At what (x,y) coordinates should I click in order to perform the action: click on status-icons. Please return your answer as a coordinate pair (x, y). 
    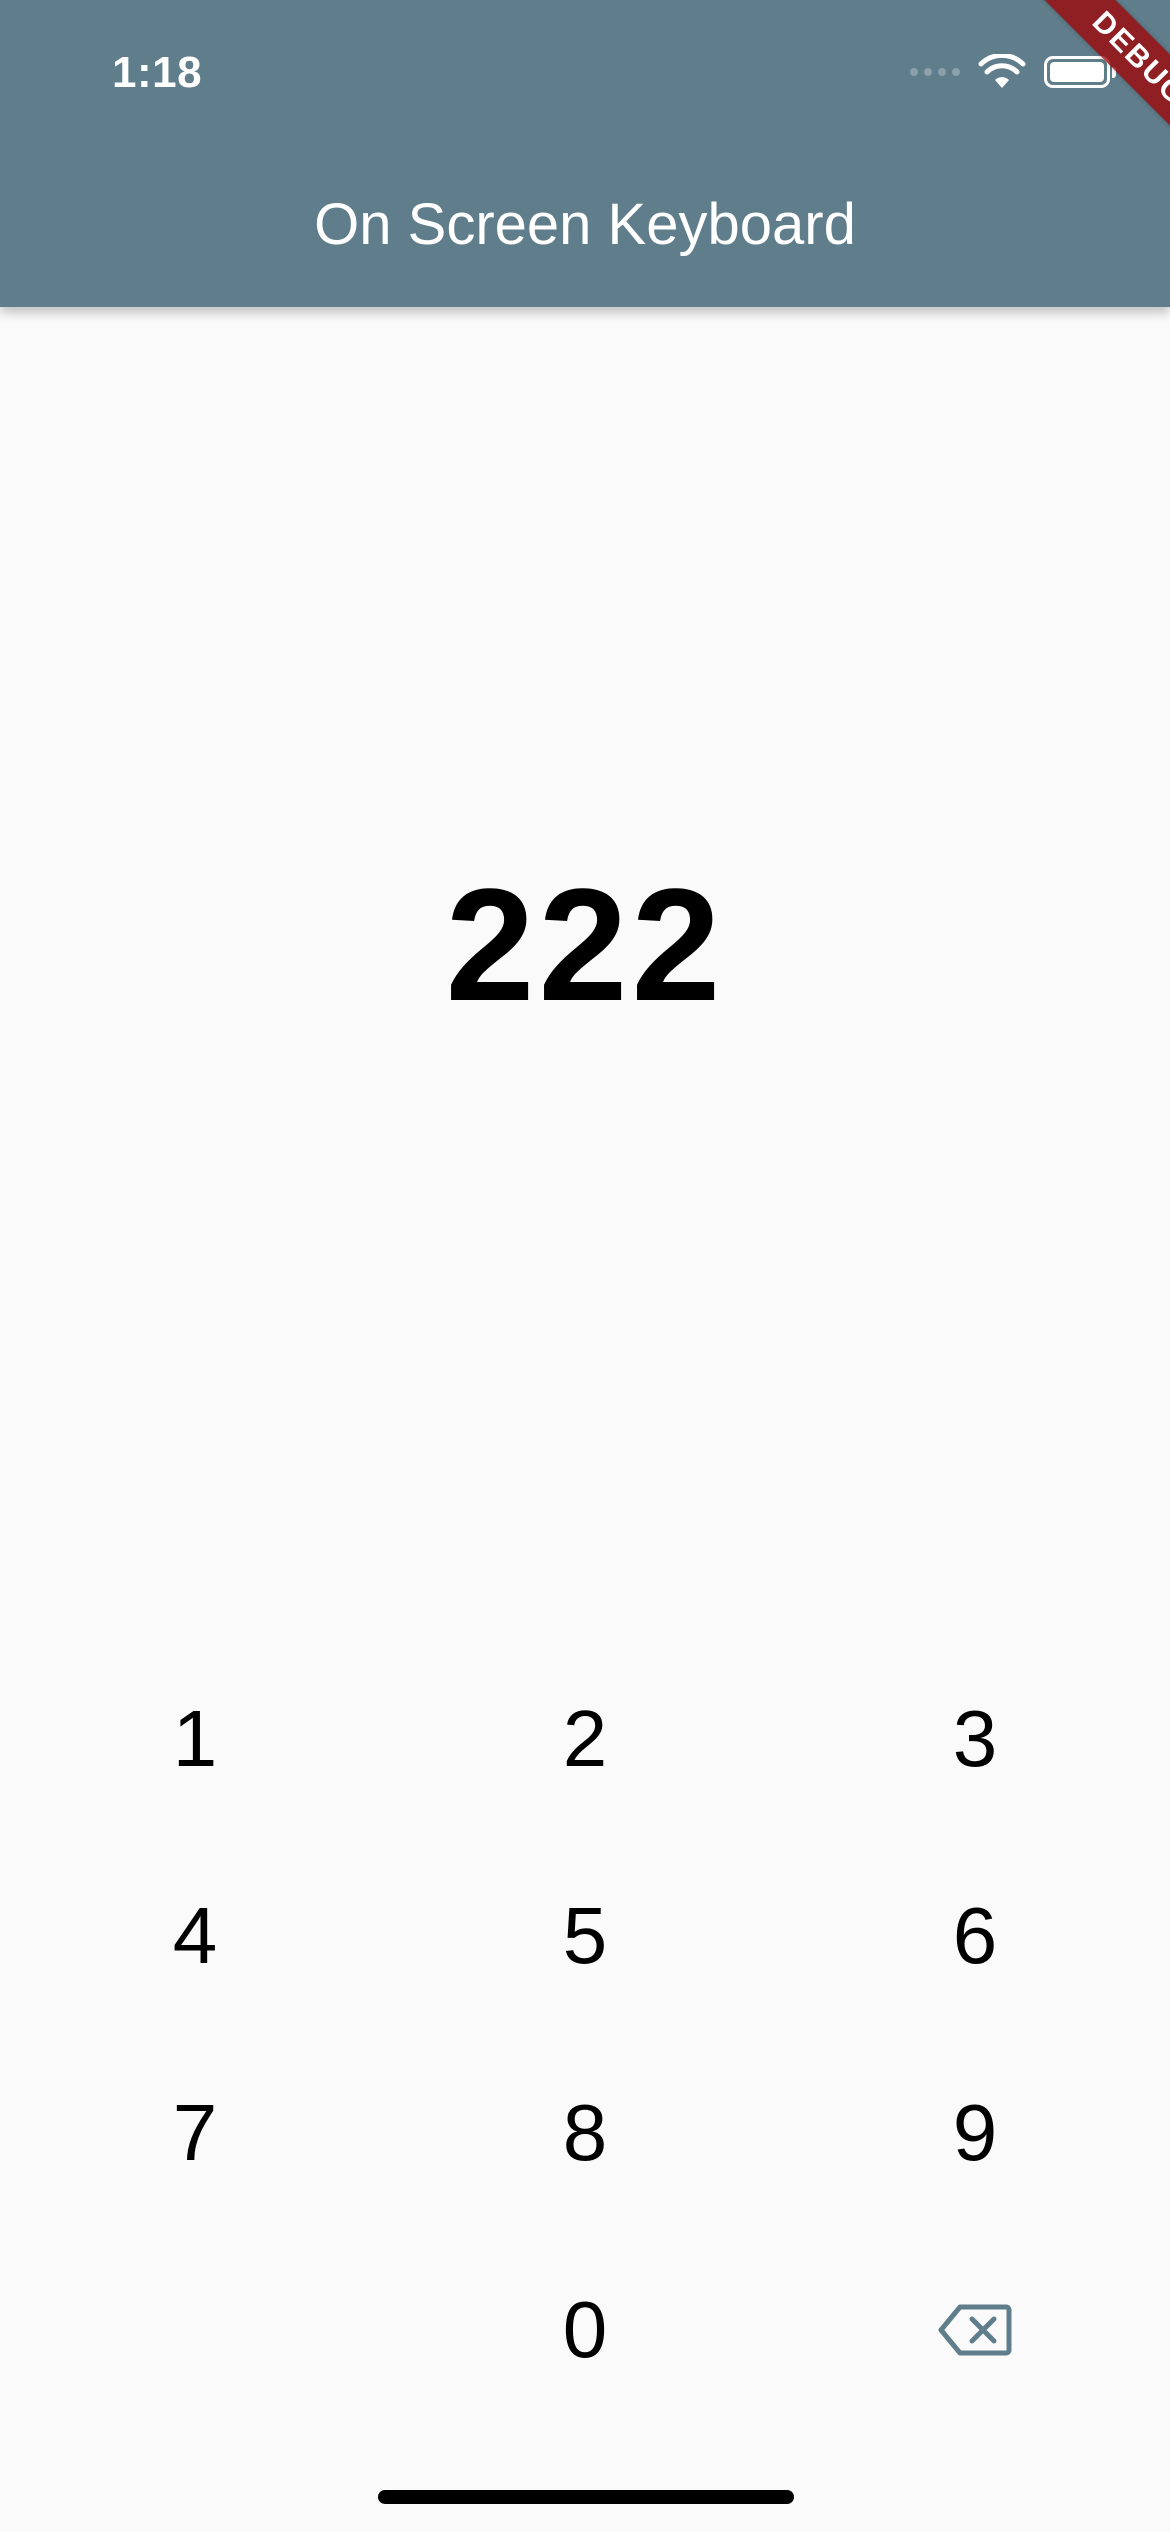
    Looking at the image, I should click on (1013, 72).